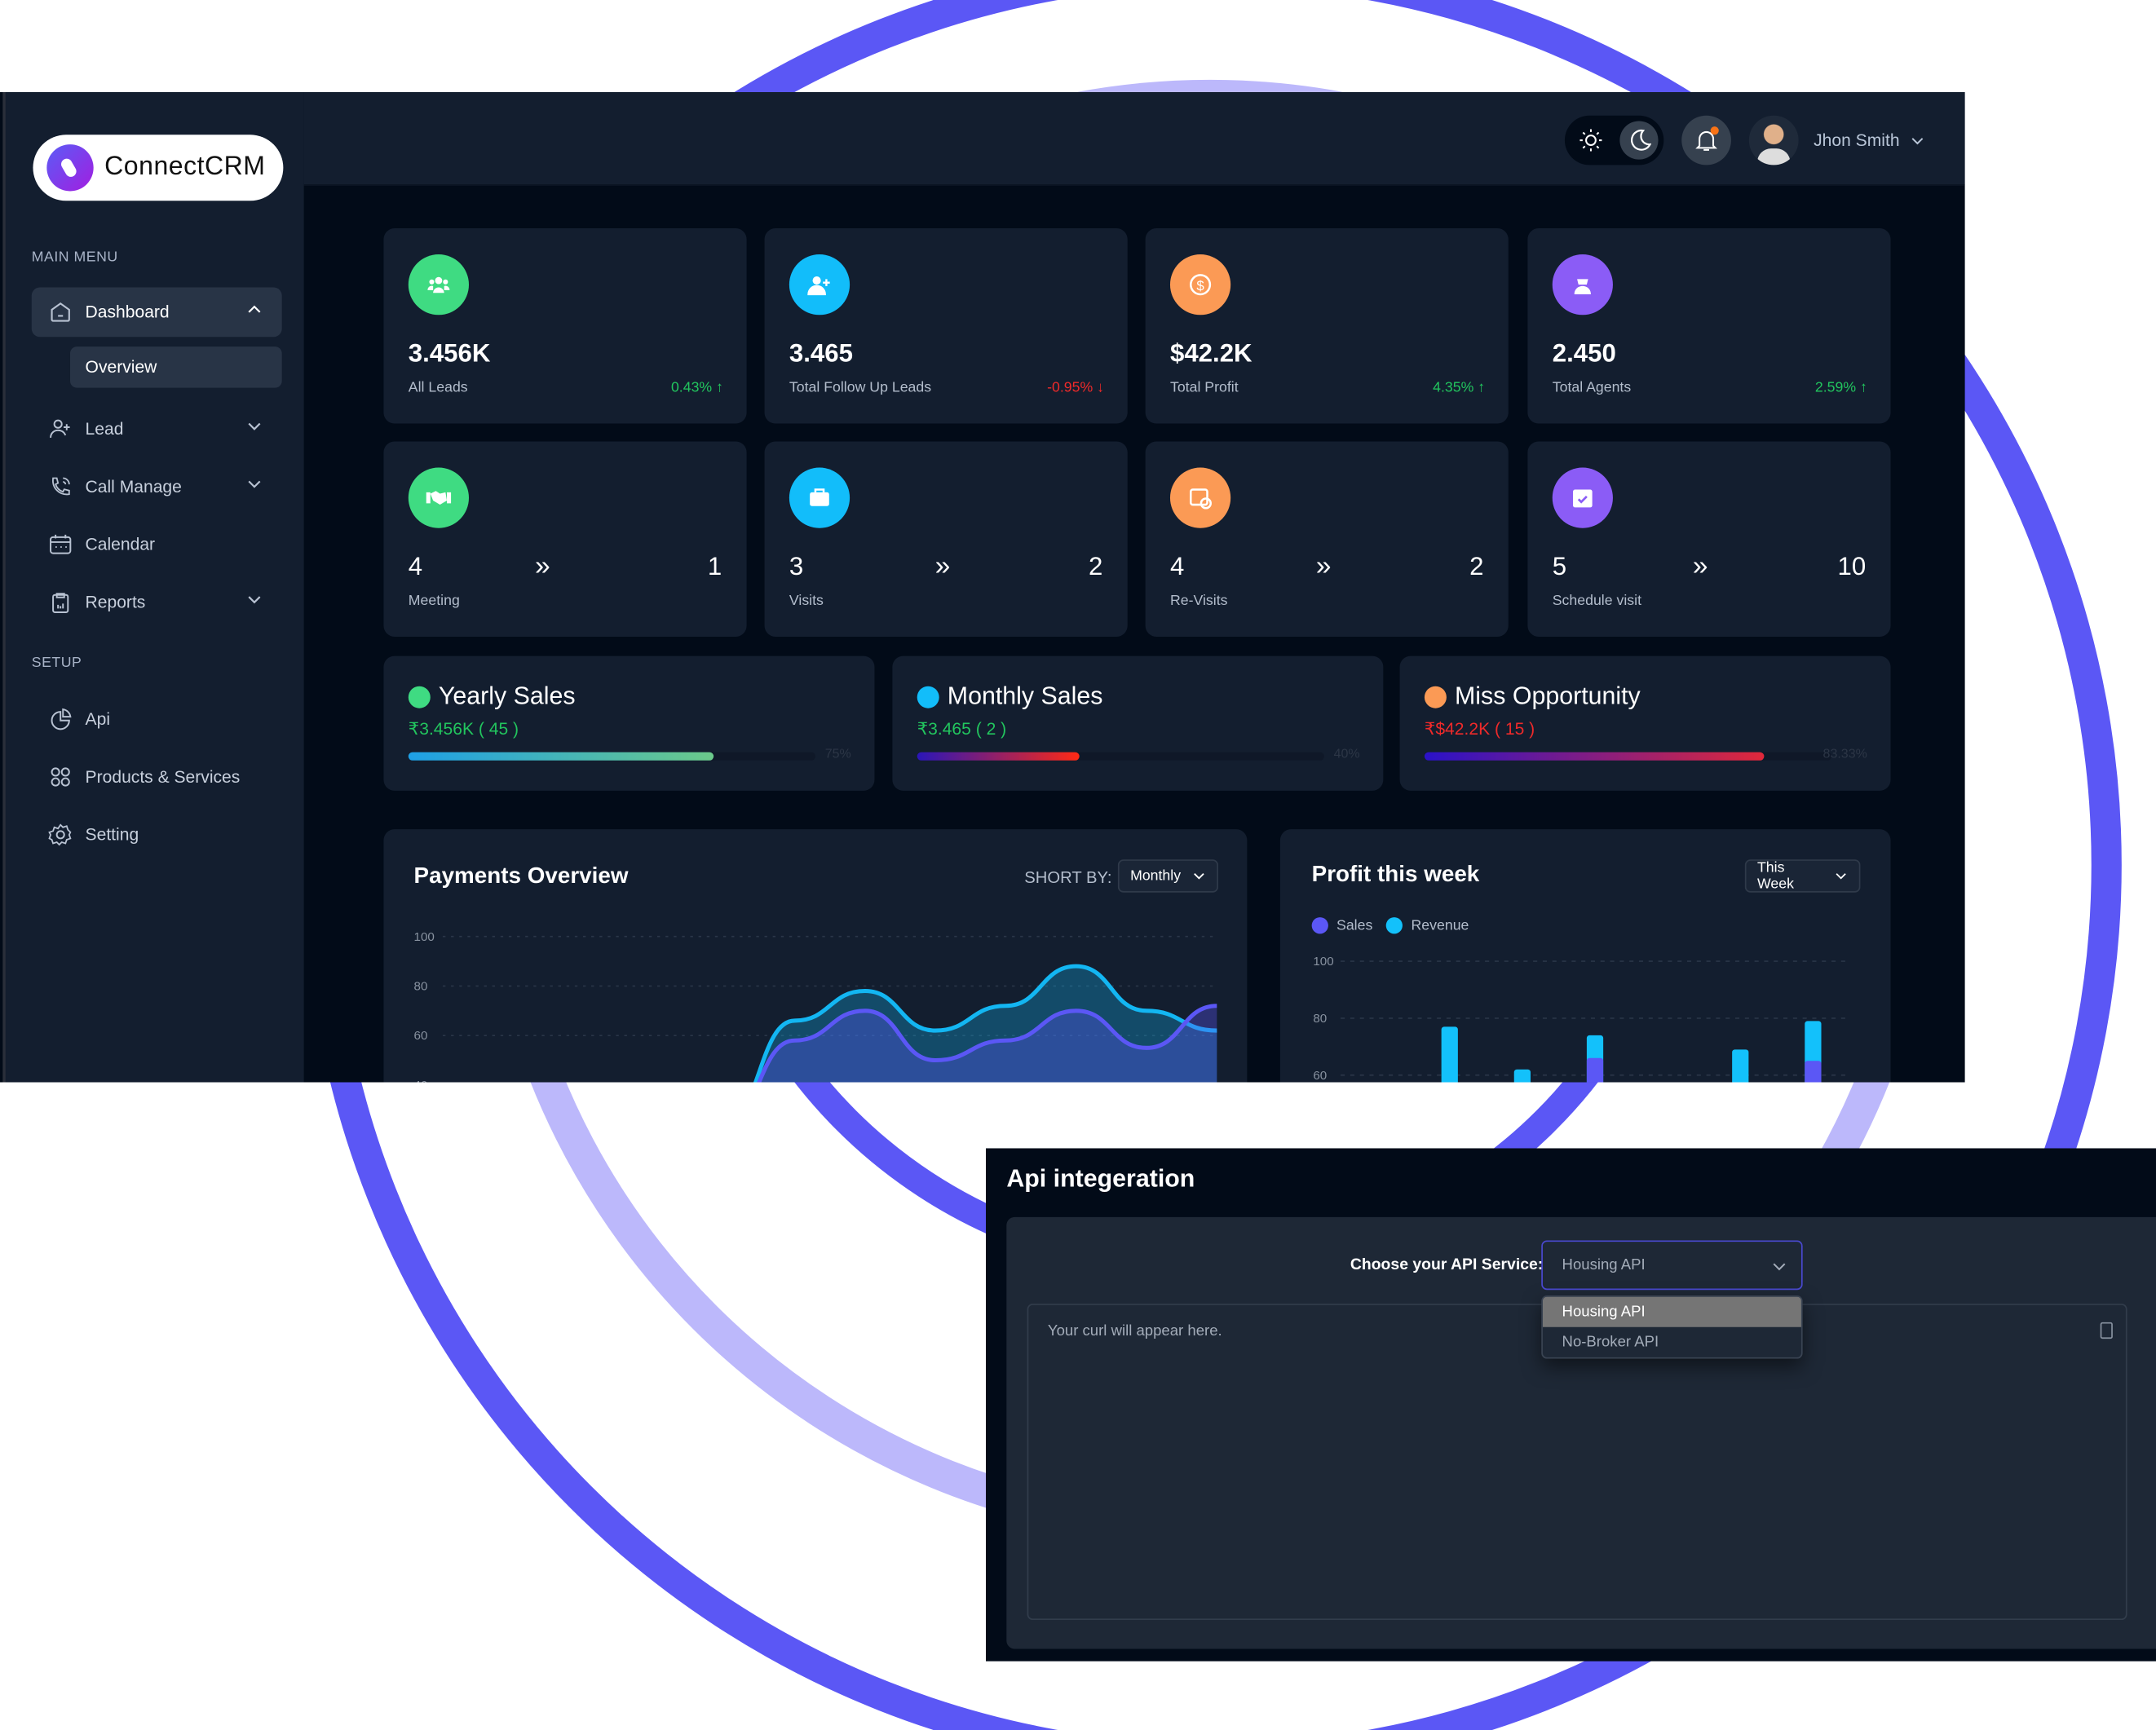 This screenshot has height=1730, width=2156. Describe the element at coordinates (1856, 140) in the screenshot. I see `user-name: Jhon Smith` at that location.